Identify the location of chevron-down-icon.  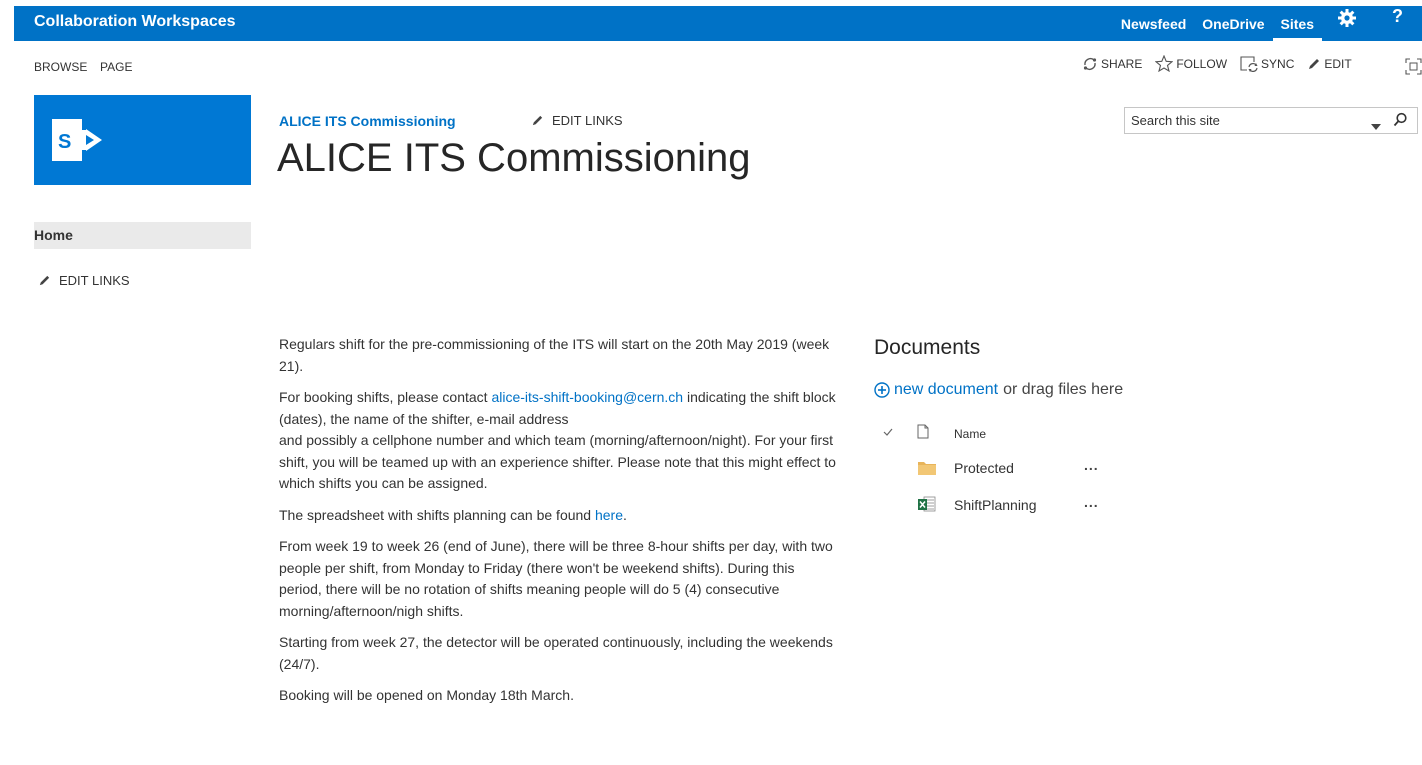
(1376, 127).